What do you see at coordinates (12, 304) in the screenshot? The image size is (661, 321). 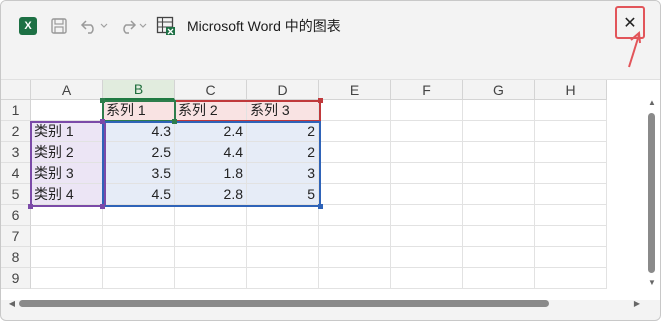 I see `scroll-left-icon: ◀` at bounding box center [12, 304].